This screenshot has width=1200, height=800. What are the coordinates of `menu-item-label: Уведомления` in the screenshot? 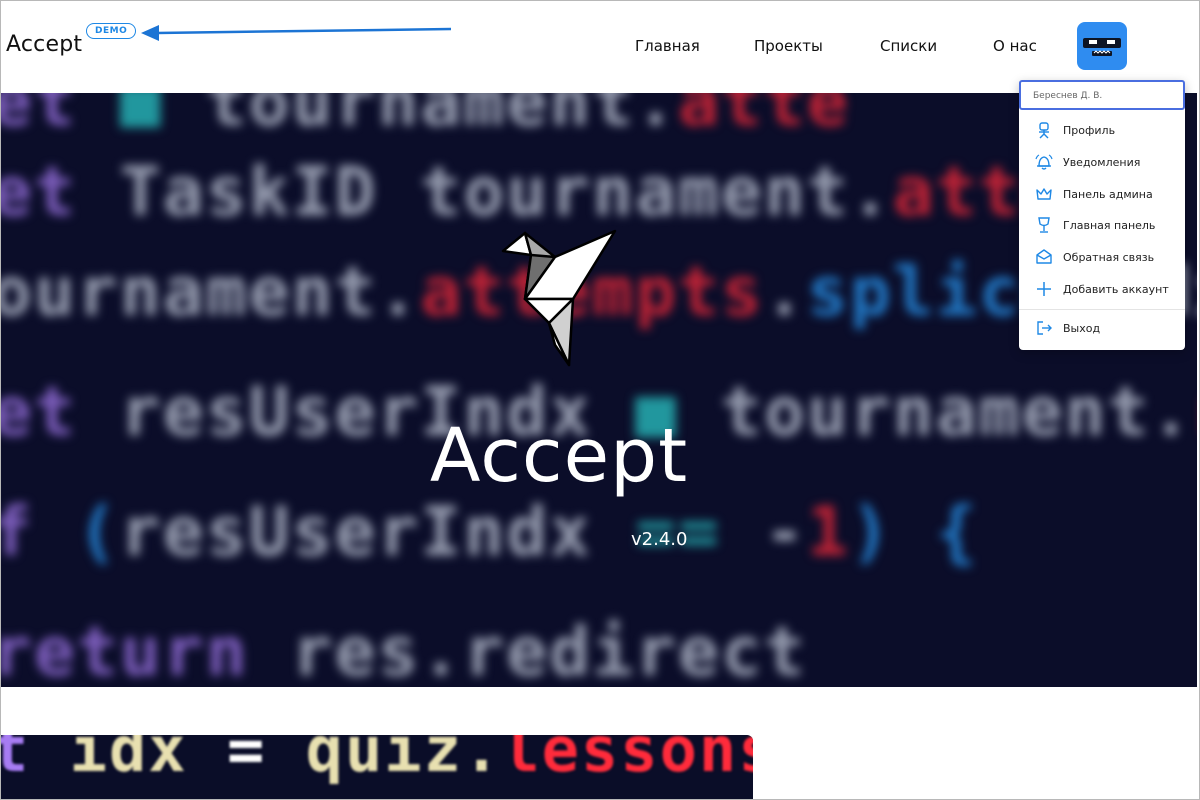 It's located at (1102, 162).